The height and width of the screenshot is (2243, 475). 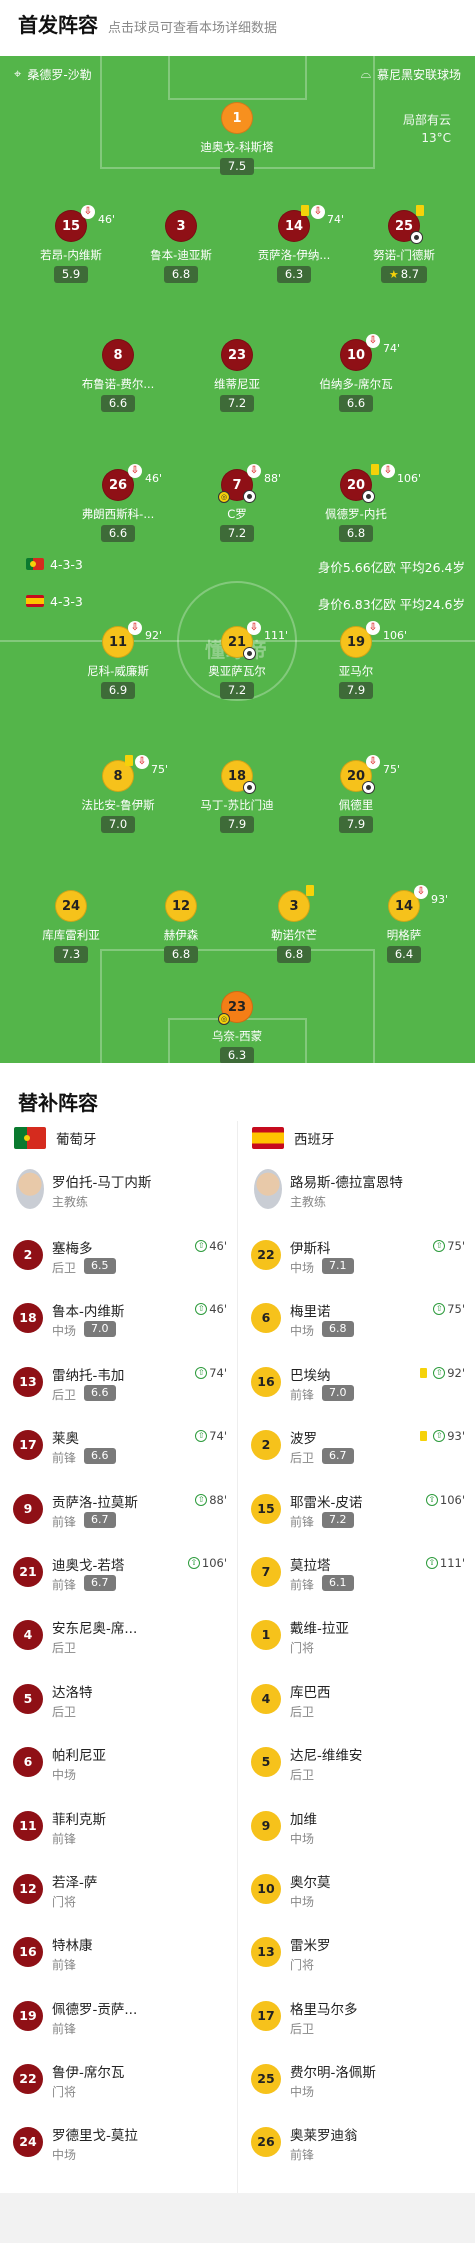 What do you see at coordinates (356, 1638) in the screenshot?
I see `sub-player-row: 1 戴维-拉亚 门将` at bounding box center [356, 1638].